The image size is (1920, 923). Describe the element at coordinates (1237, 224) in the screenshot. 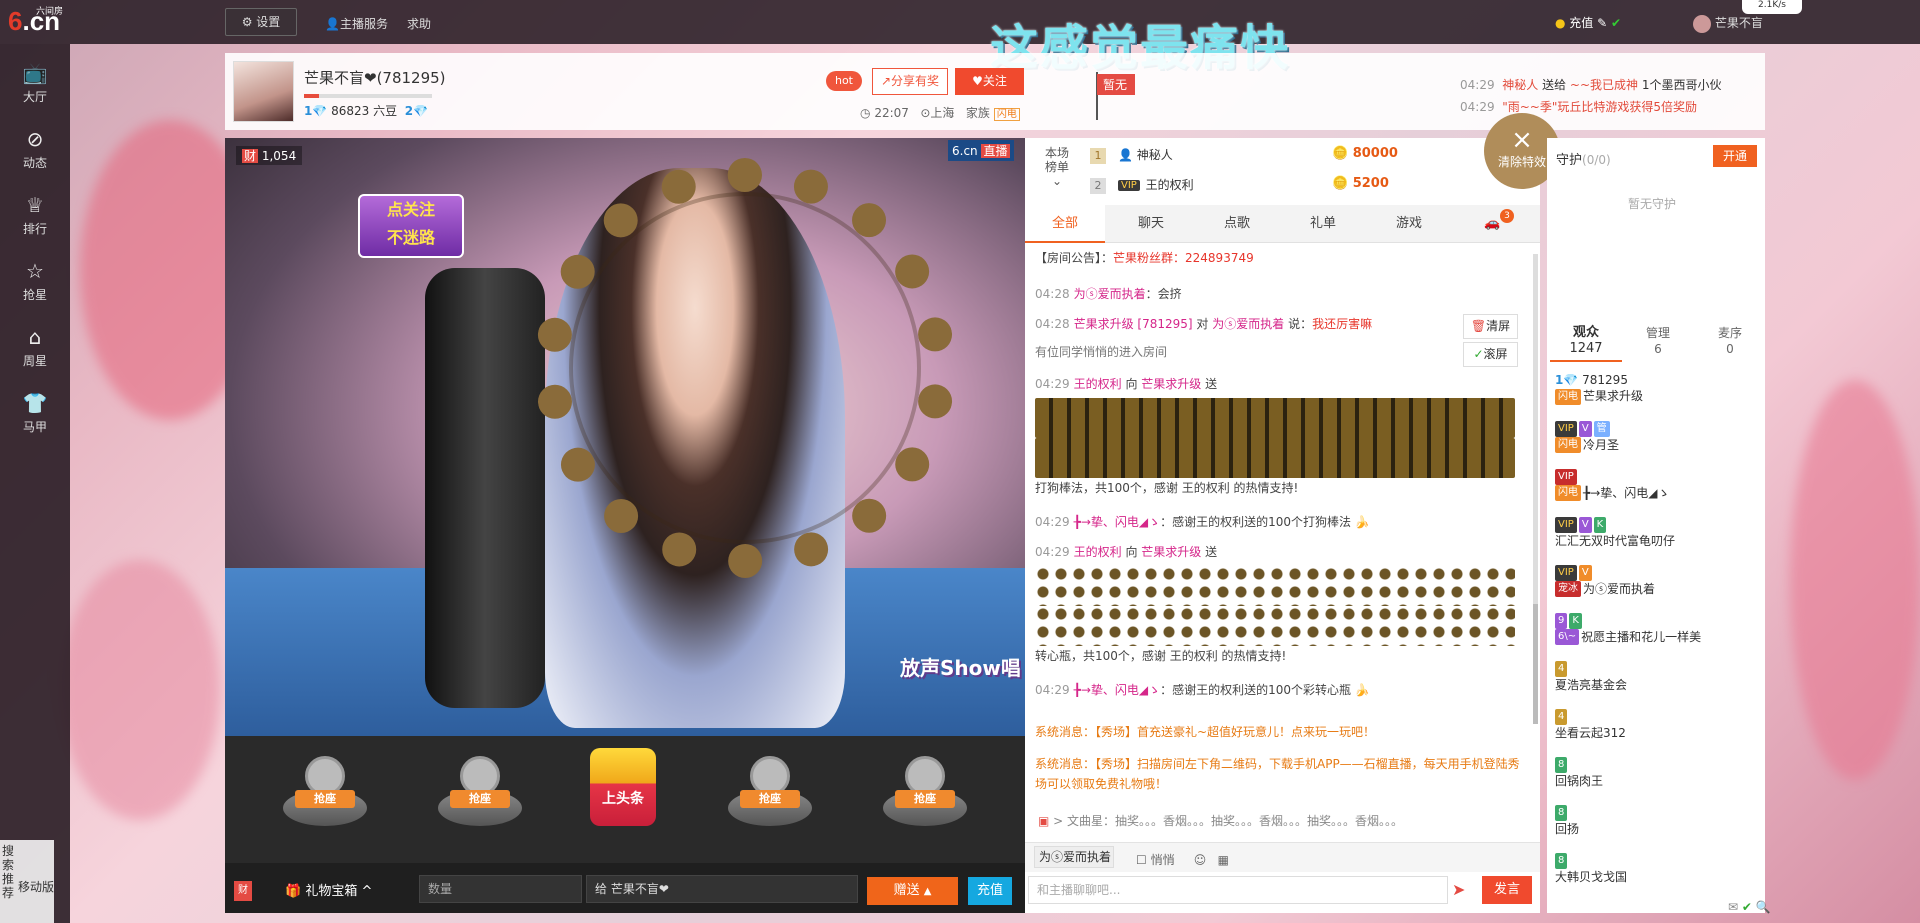

I see `tab-song: 点歌` at that location.